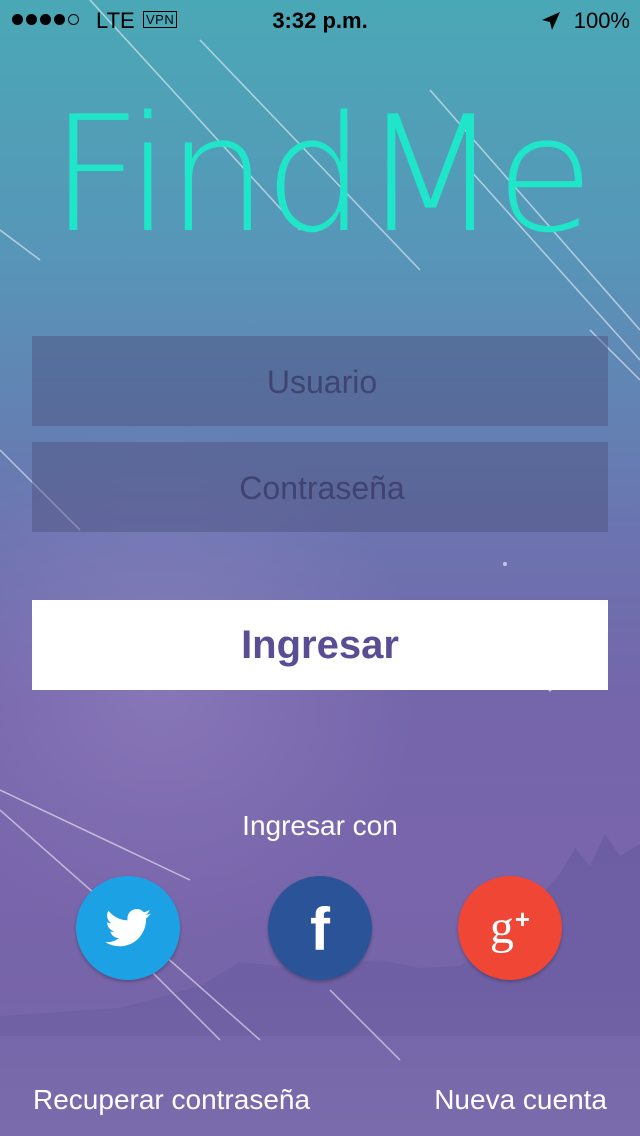 The image size is (640, 1136). I want to click on facebook-f-icon: f, so click(320, 929).